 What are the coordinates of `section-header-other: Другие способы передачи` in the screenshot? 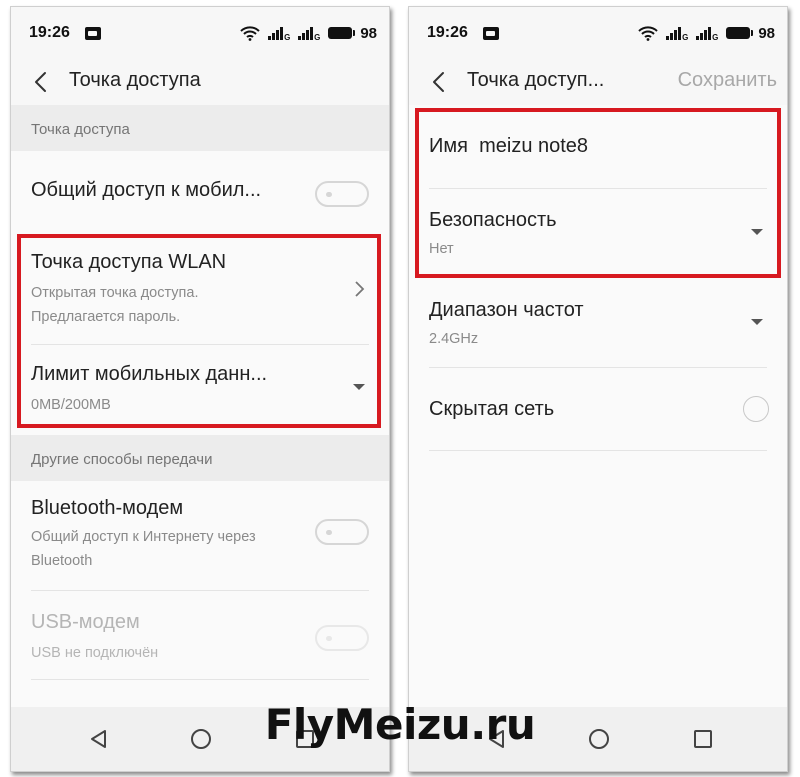 It's located at (200, 458).